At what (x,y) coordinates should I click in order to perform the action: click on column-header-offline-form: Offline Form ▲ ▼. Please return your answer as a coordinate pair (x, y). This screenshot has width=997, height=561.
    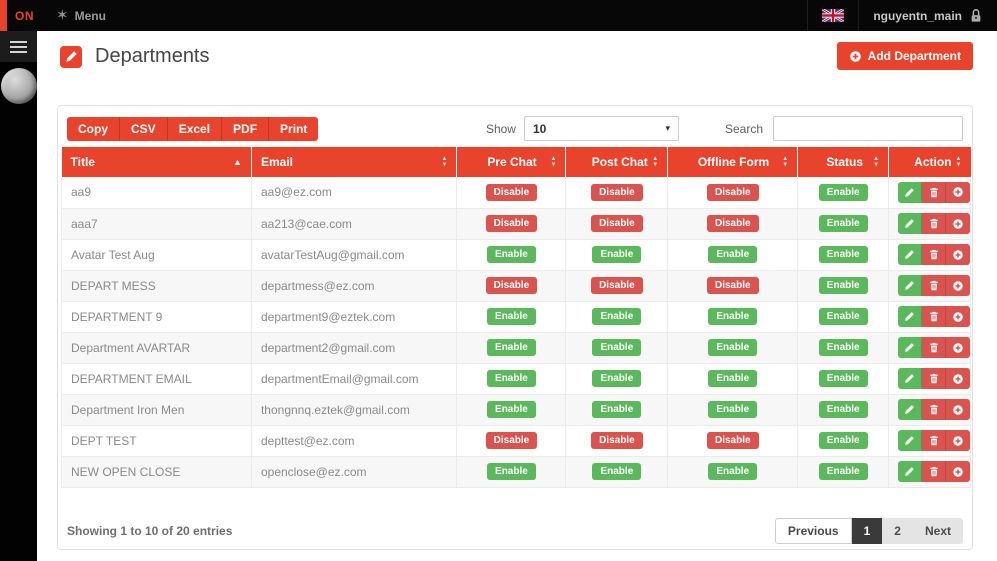
    Looking at the image, I should click on (732, 162).